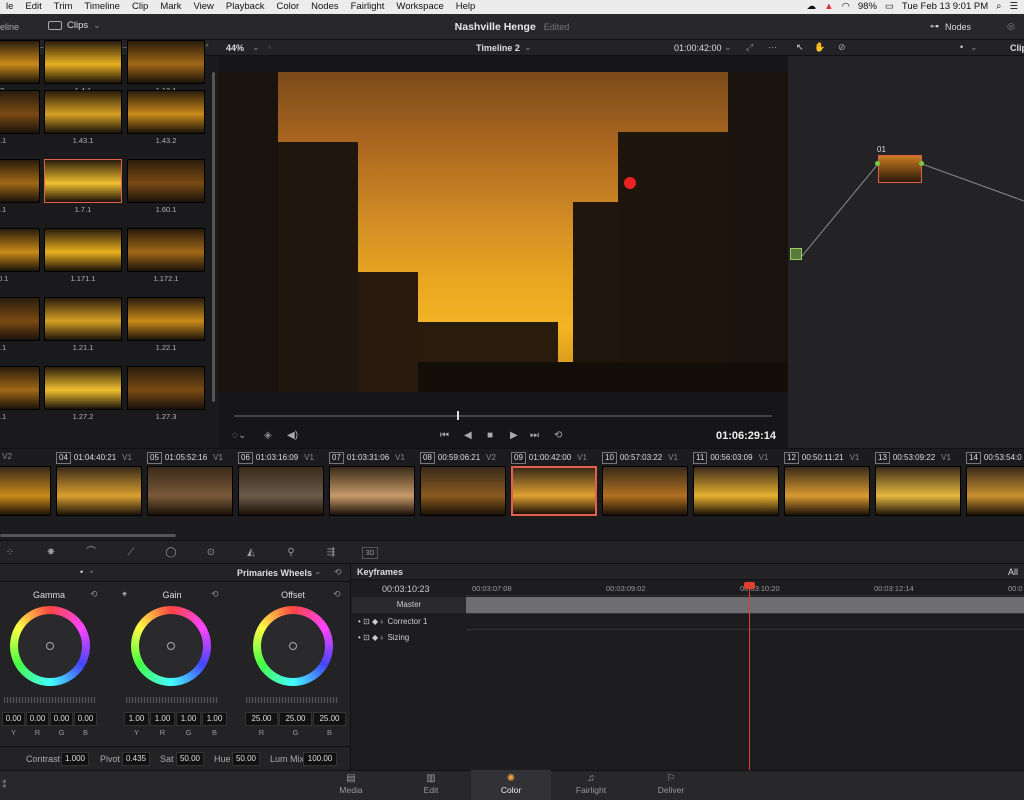 The width and height of the screenshot is (1024, 800). I want to click on clips-button: Clips ⌄, so click(74, 25).